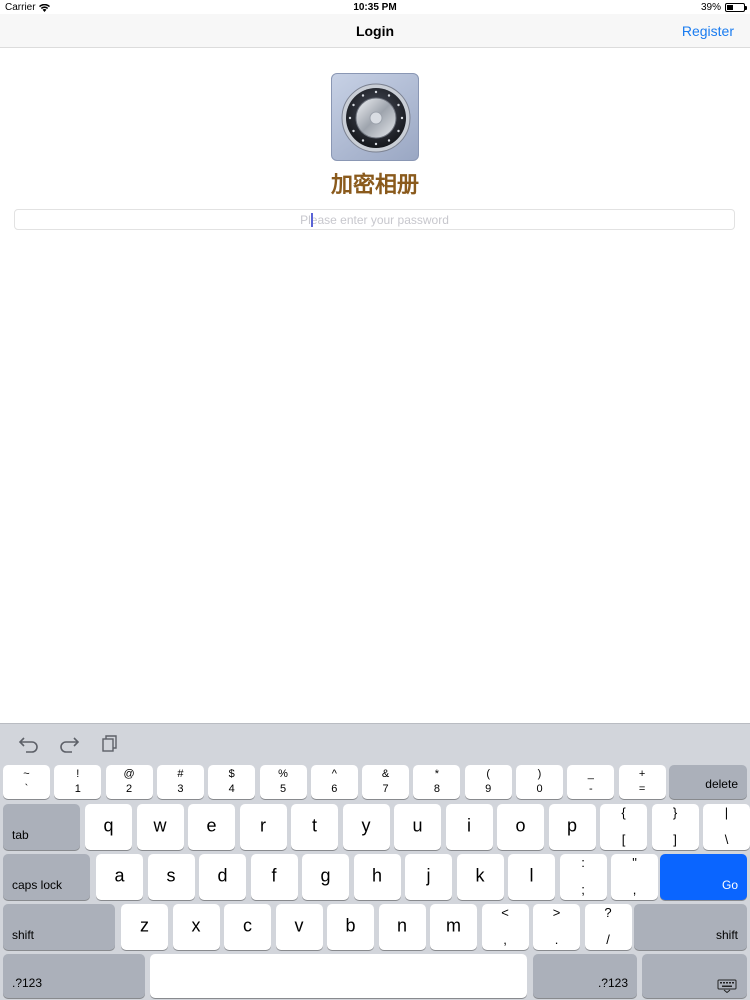  I want to click on number-key-3: #3, so click(180, 782).